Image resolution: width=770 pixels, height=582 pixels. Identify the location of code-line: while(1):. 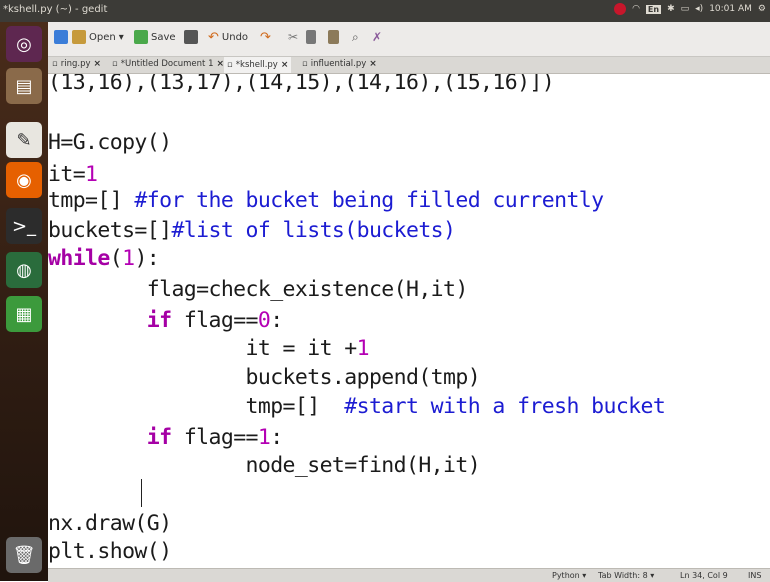
(104, 258).